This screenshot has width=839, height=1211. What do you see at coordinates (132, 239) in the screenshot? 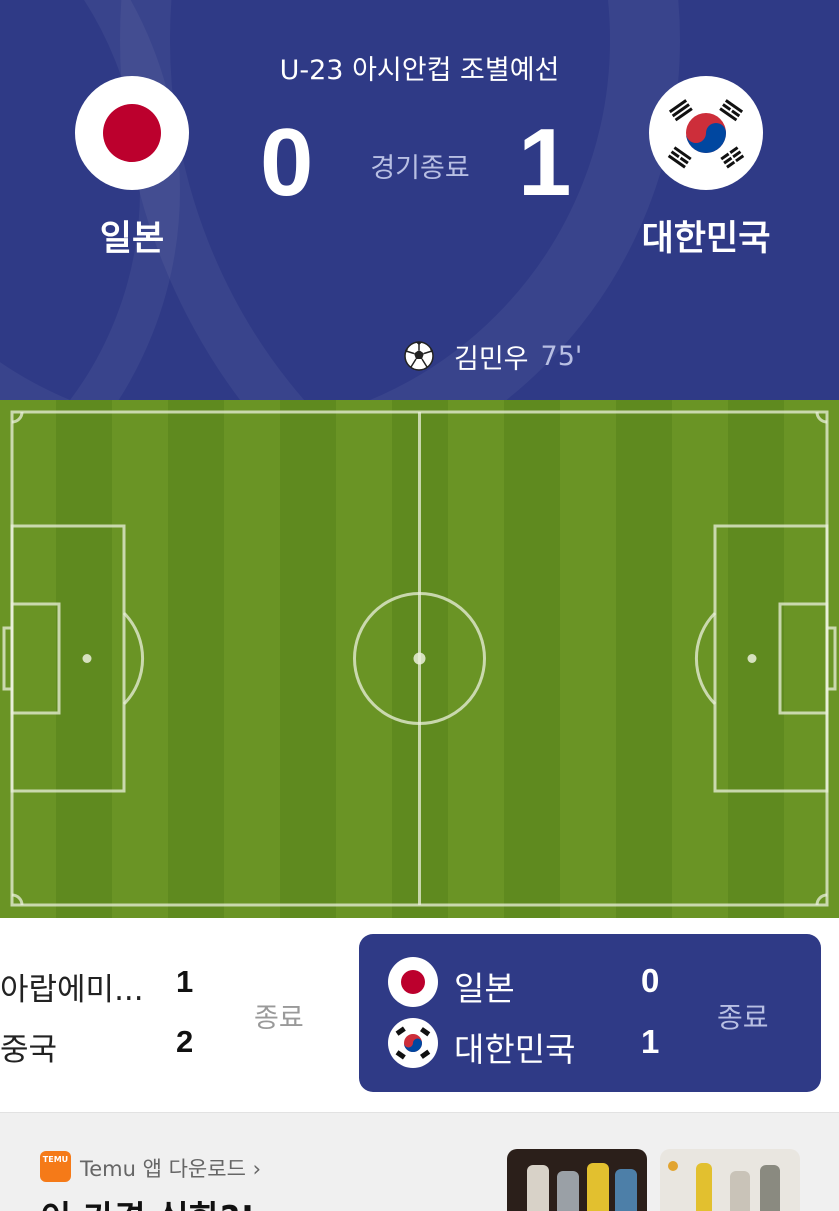
I see `home-team-name: 일본` at bounding box center [132, 239].